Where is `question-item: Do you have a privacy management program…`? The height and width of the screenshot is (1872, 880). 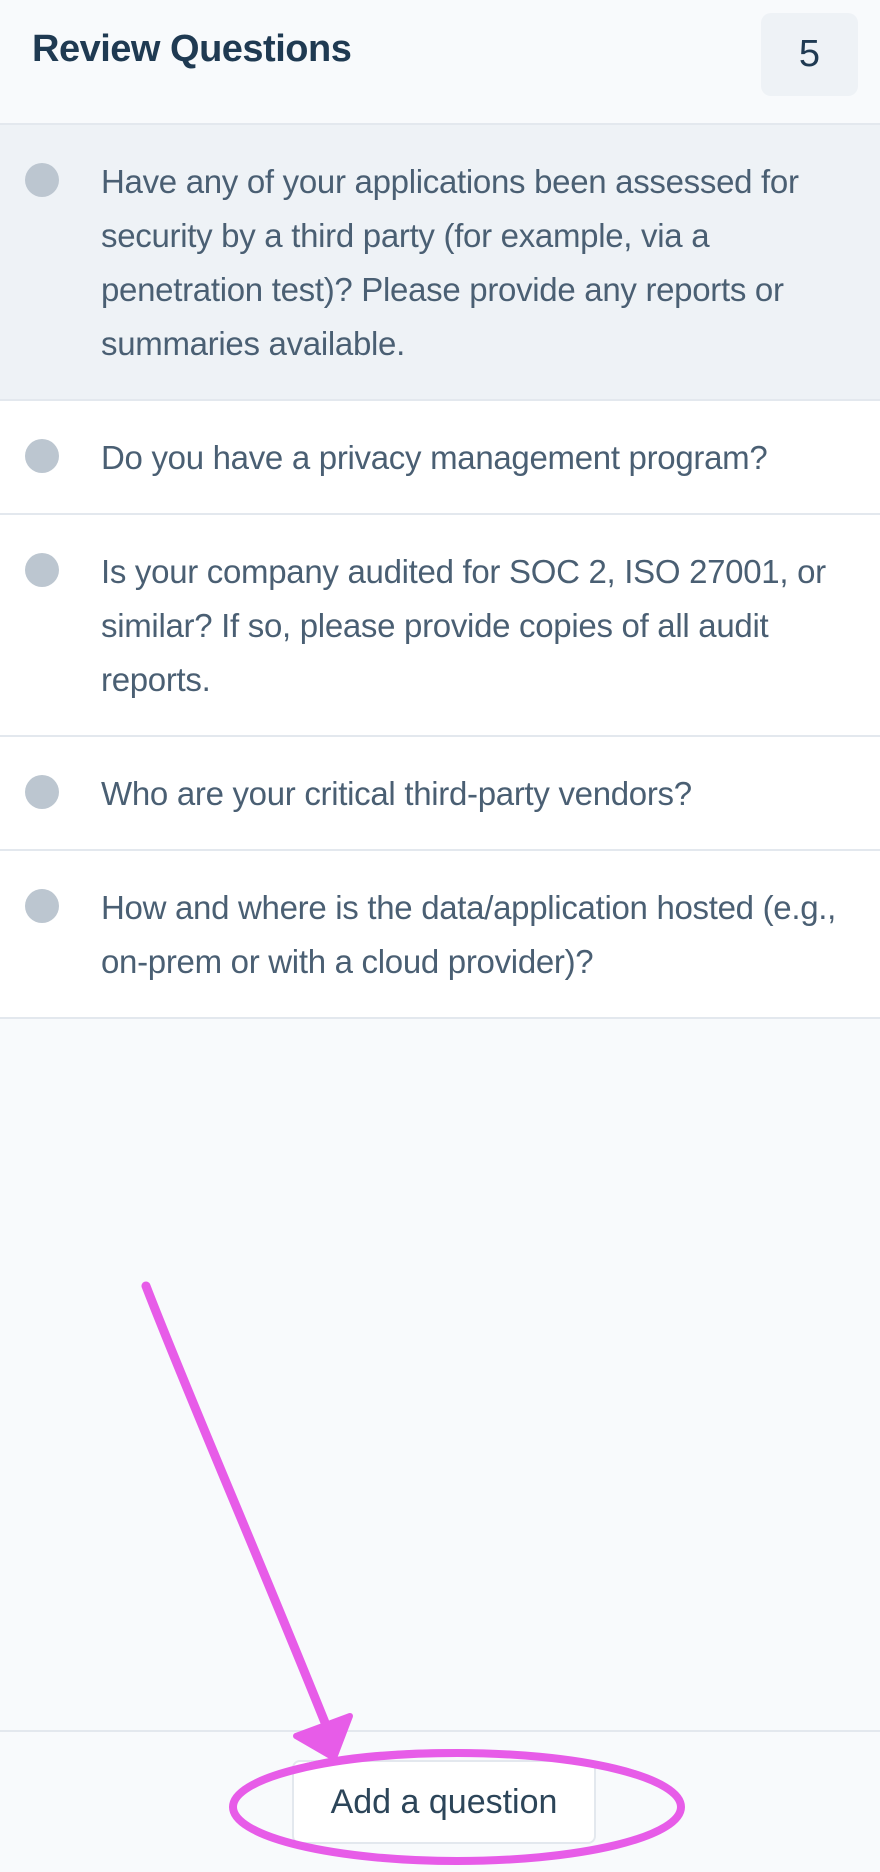
question-item: Do you have a privacy management program… is located at coordinates (440, 458).